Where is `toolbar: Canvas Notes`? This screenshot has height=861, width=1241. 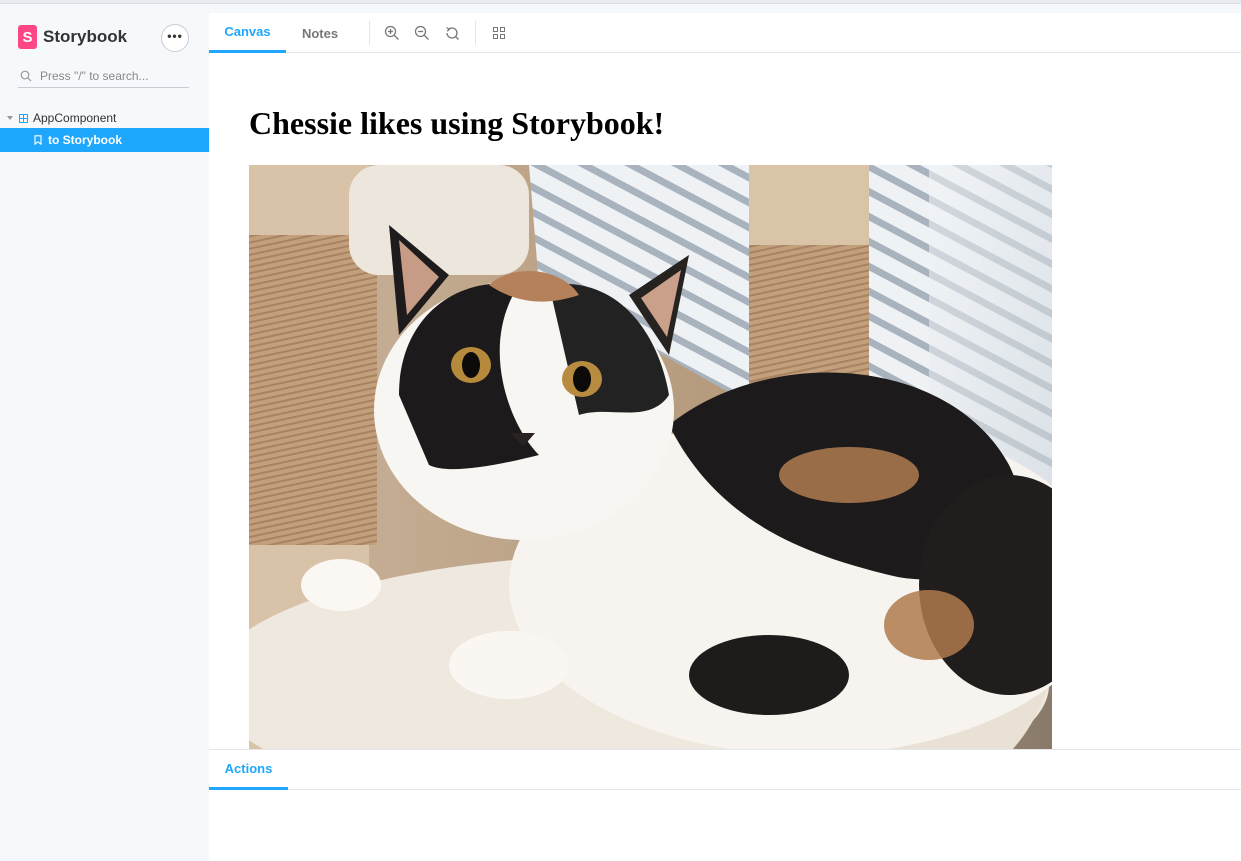 toolbar: Canvas Notes is located at coordinates (725, 33).